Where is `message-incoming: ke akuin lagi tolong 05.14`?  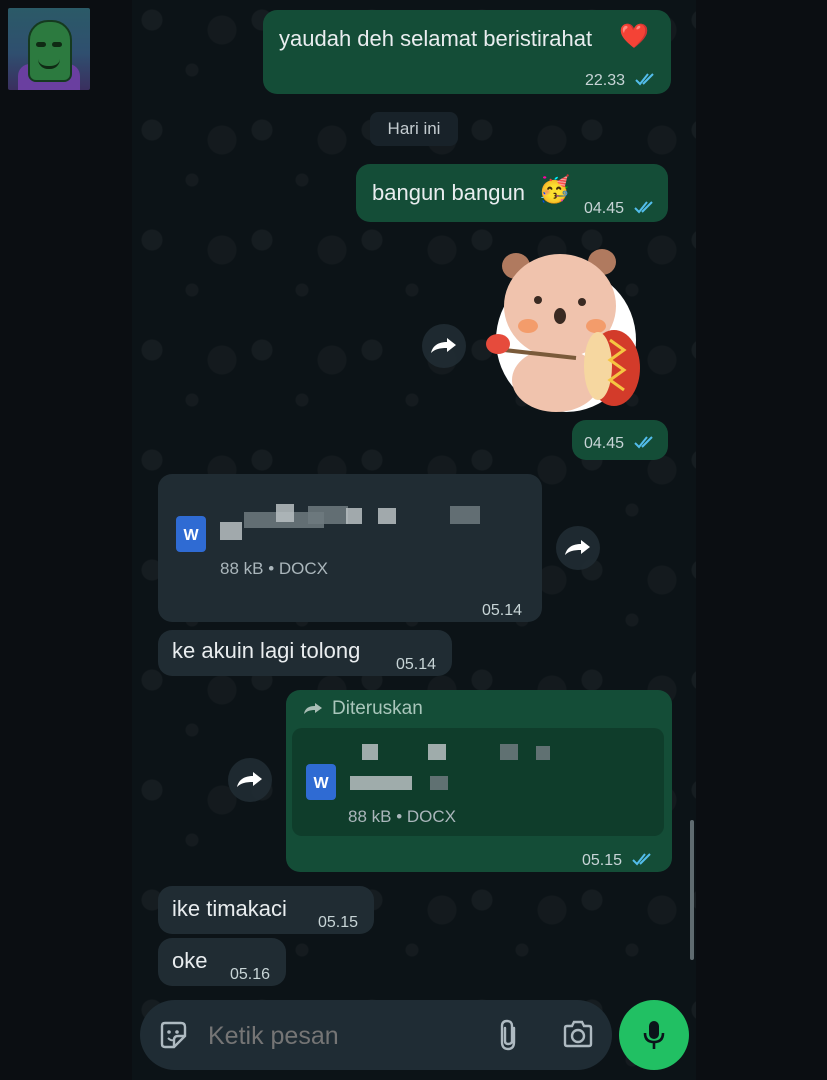
message-incoming: ke akuin lagi tolong 05.14 is located at coordinates (305, 653).